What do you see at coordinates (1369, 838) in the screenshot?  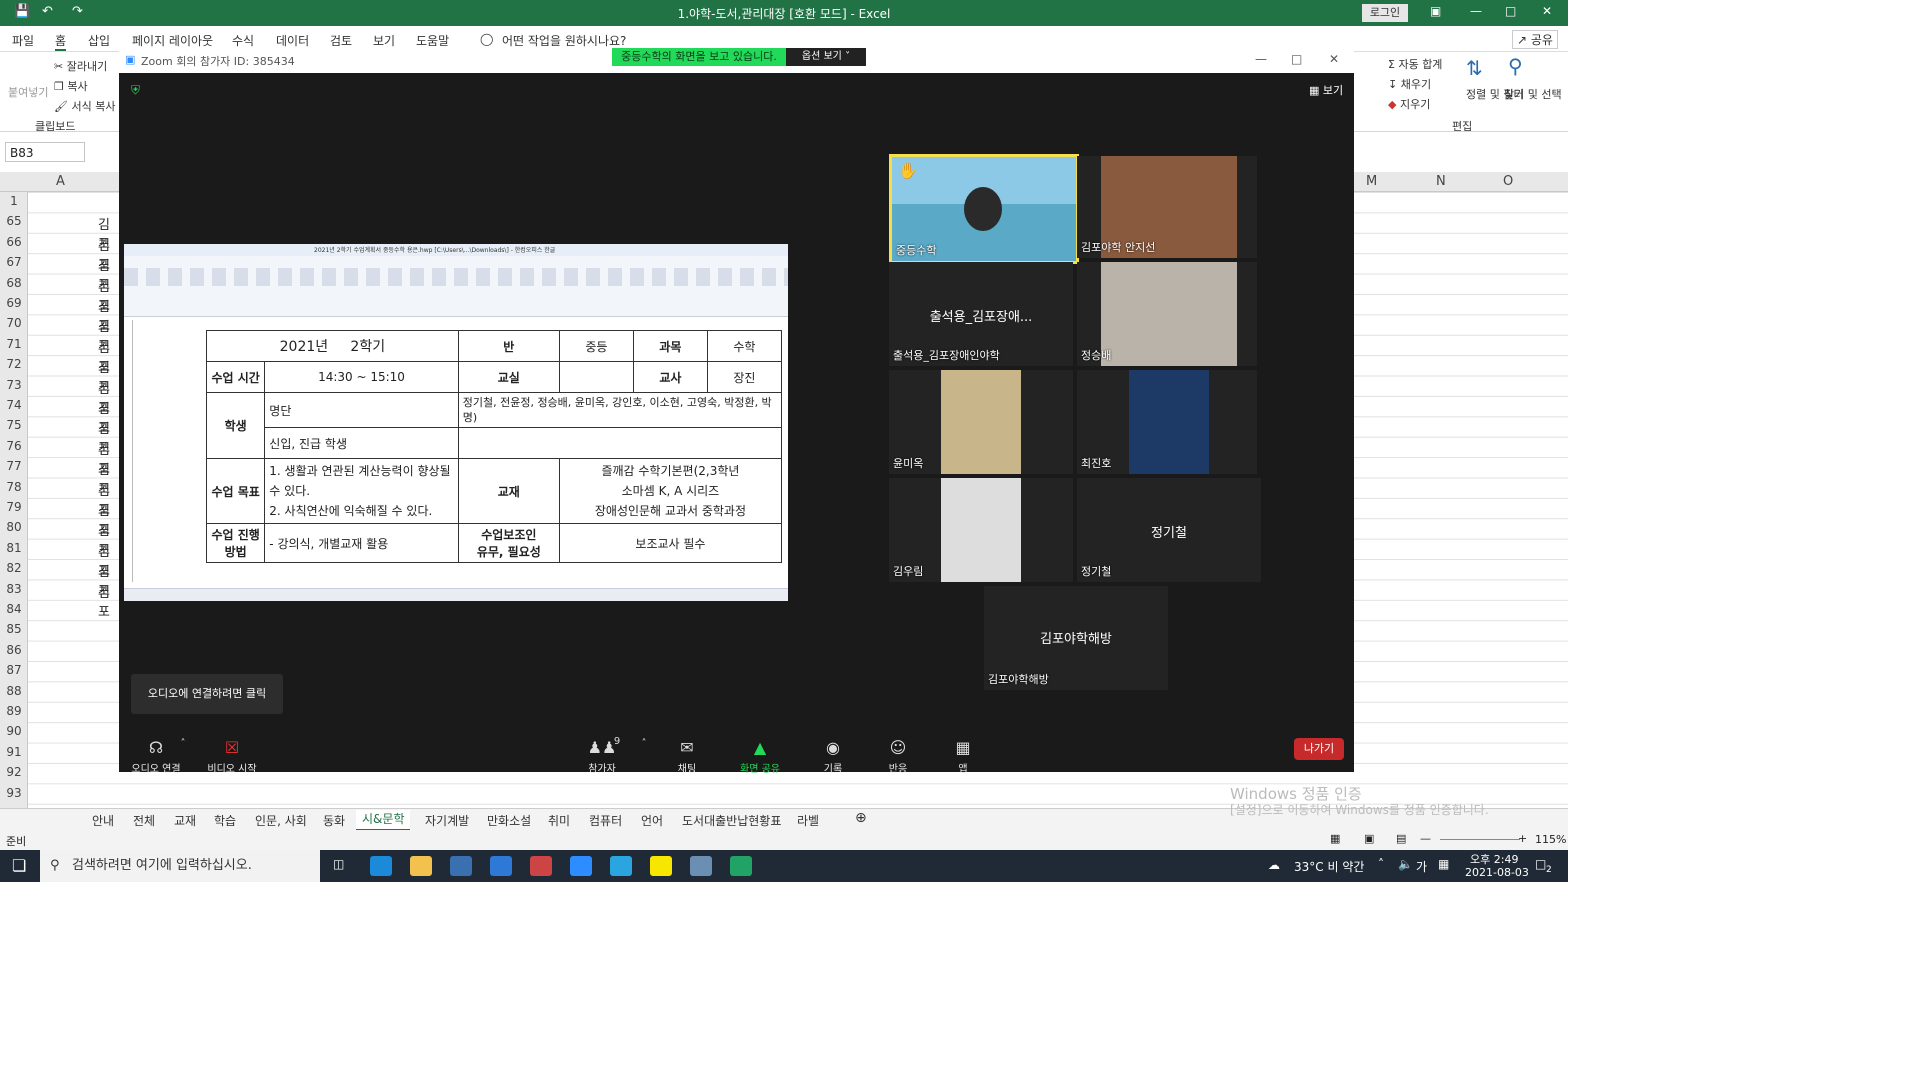 I see `page-layout-icon: ▣` at bounding box center [1369, 838].